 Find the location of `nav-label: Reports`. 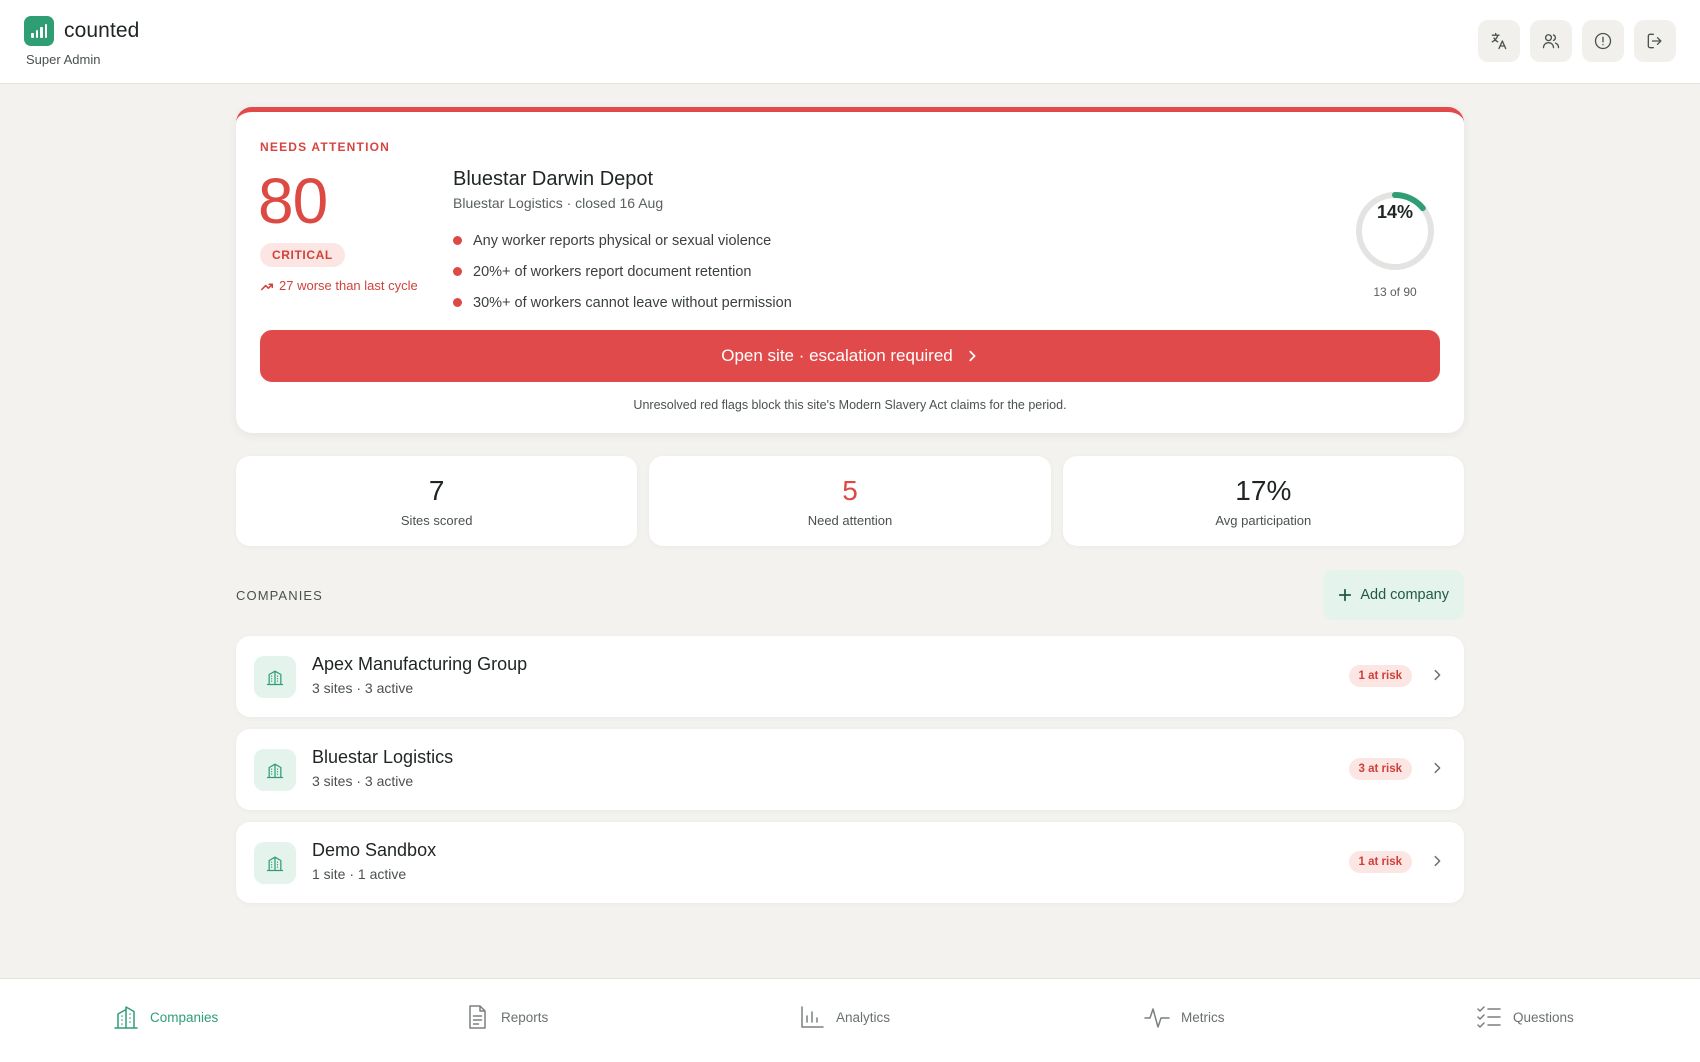

nav-label: Reports is located at coordinates (525, 1017).